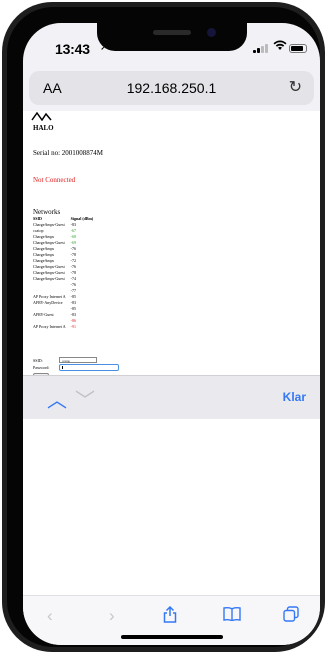 The height and width of the screenshot is (655, 329). I want to click on ssid-row: SSID: ccatop, so click(65, 360).